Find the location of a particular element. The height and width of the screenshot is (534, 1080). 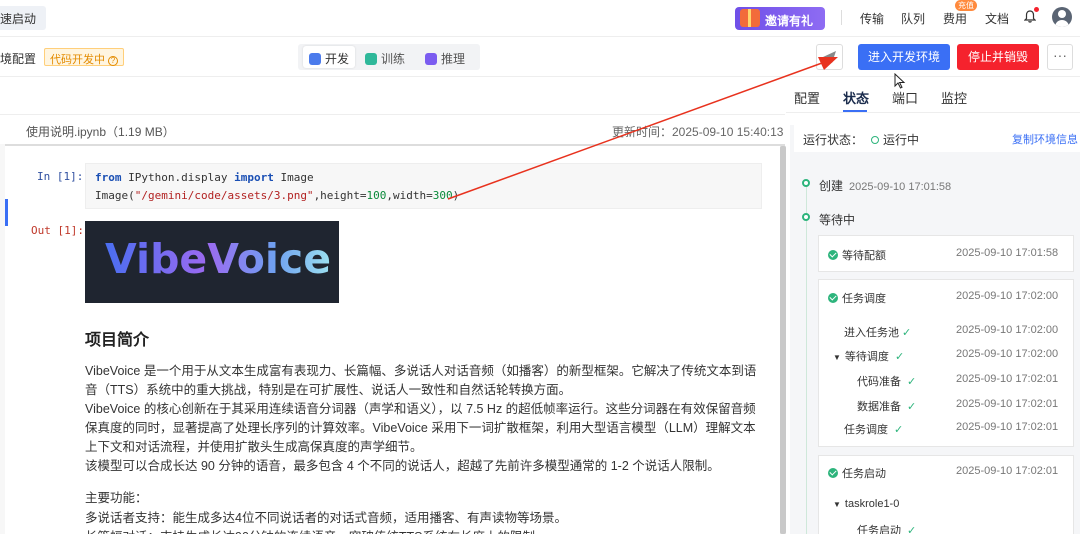

env-config-label: 境配置 is located at coordinates (18, 59).